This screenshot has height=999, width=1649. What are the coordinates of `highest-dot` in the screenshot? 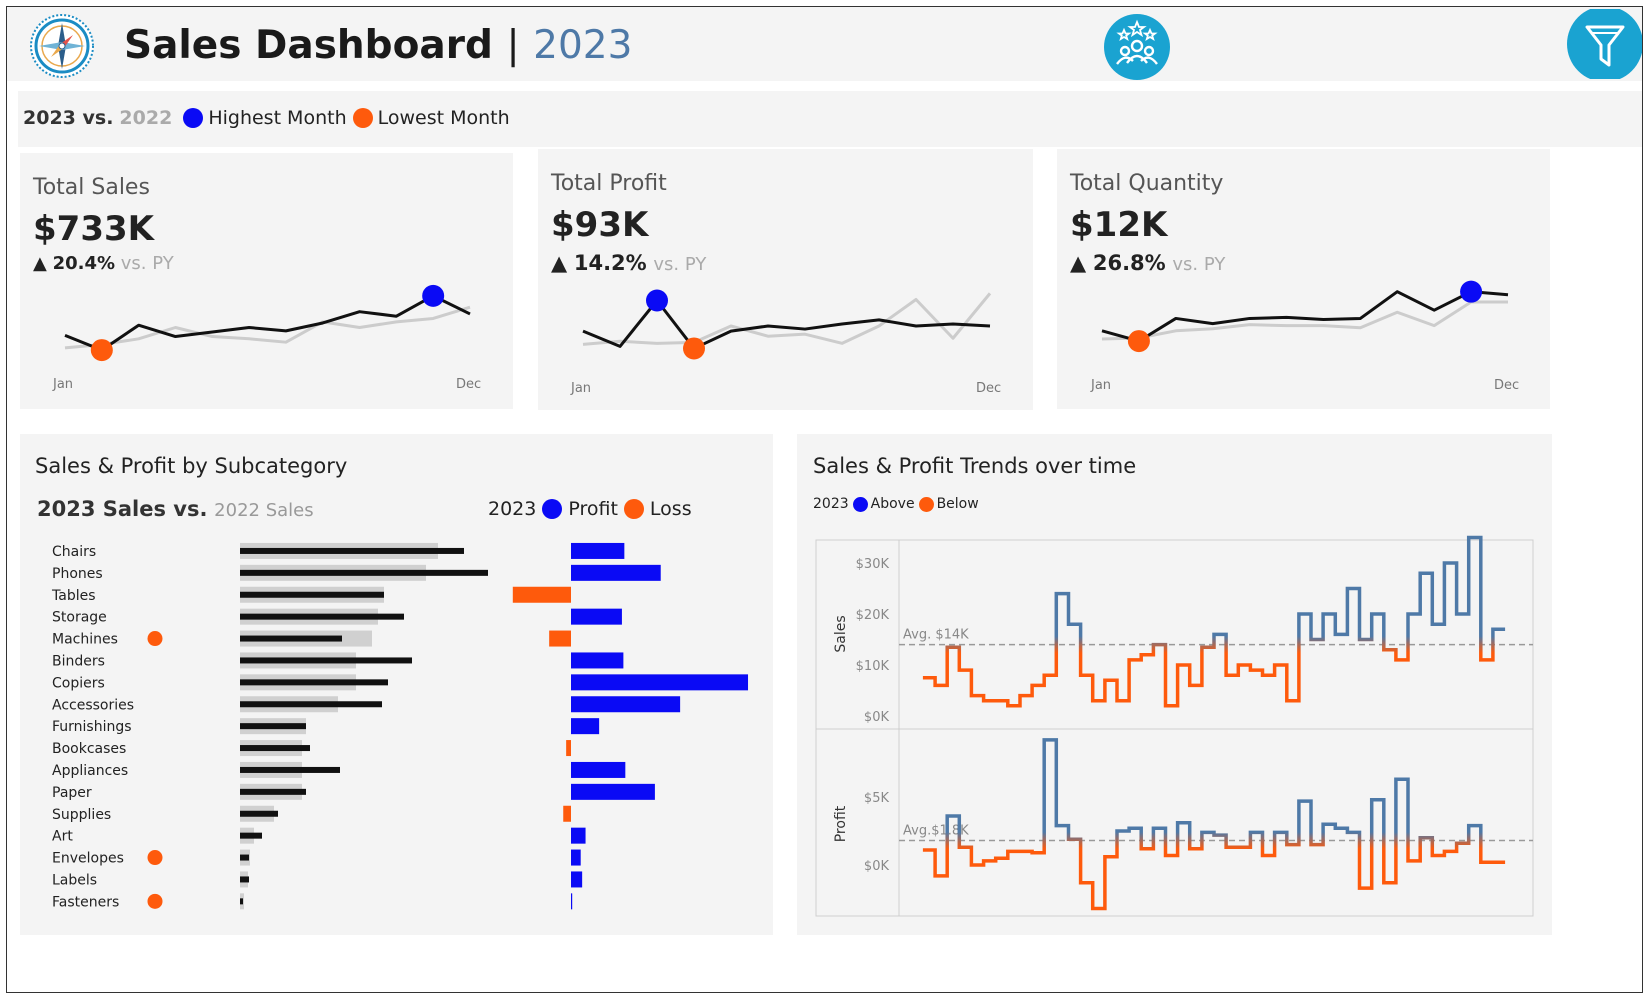 It's located at (193, 118).